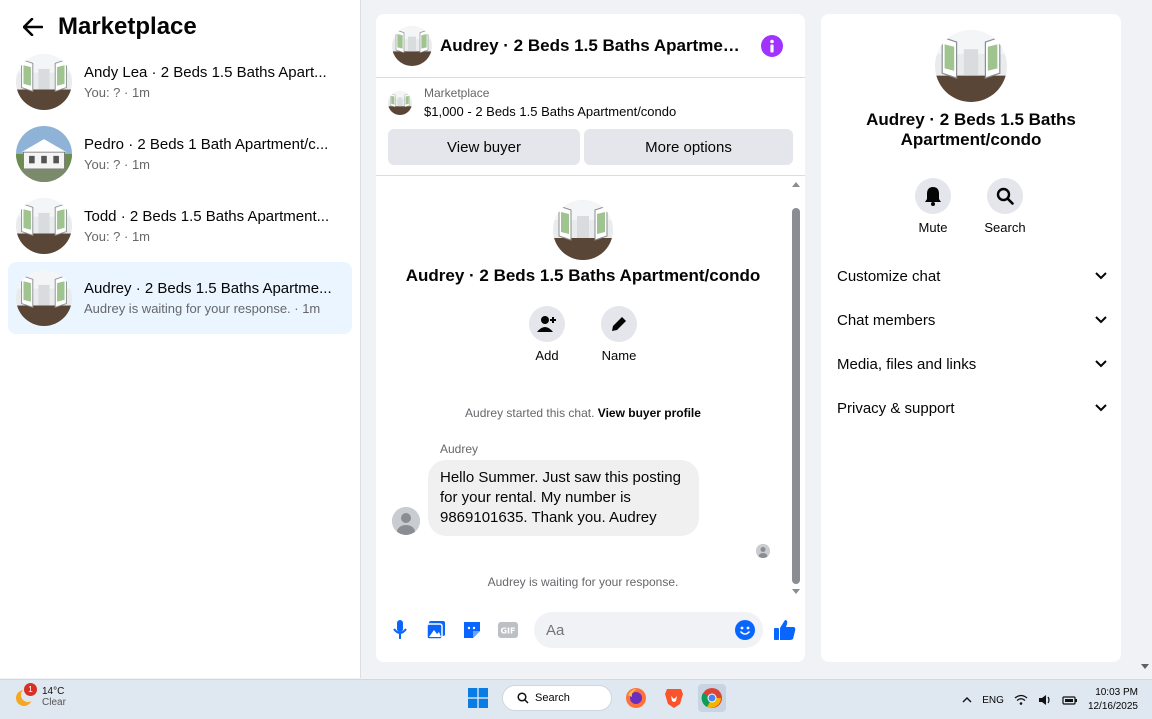  What do you see at coordinates (583, 230) in the screenshot?
I see `thread-avatar` at bounding box center [583, 230].